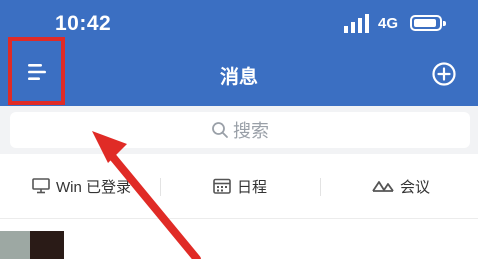 This screenshot has width=478, height=259. I want to click on tab-label: 会议, so click(415, 187).